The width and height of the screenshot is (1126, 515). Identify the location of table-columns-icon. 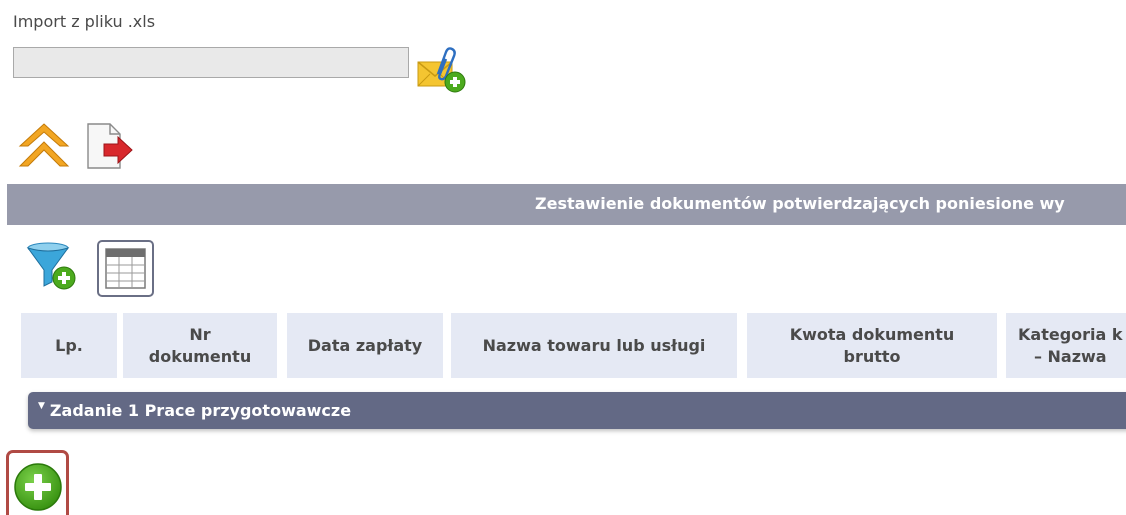
(125, 268).